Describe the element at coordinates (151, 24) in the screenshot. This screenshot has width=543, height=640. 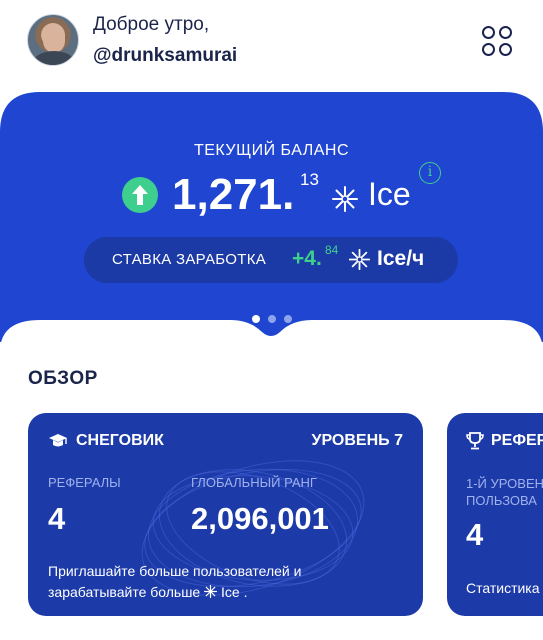
I see `greeting-text: Доброе утро,` at that location.